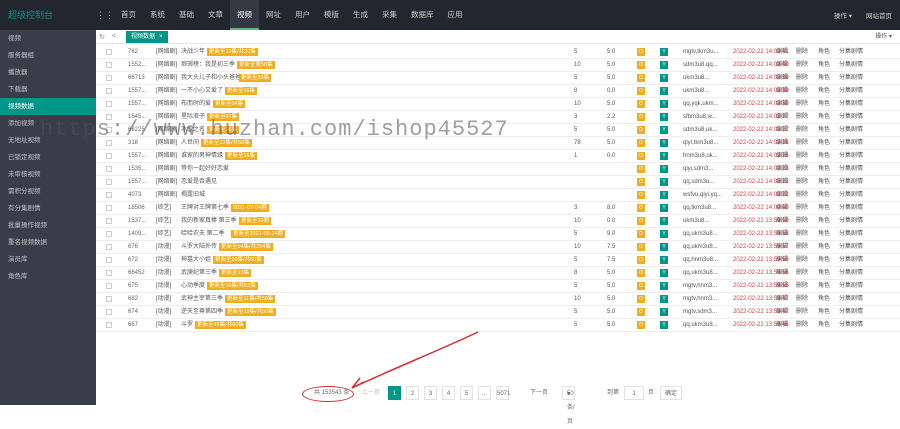 This screenshot has width=900, height=429. What do you see at coordinates (196, 260) in the screenshot?
I see `row-title: 神墓大小姐` at bounding box center [196, 260].